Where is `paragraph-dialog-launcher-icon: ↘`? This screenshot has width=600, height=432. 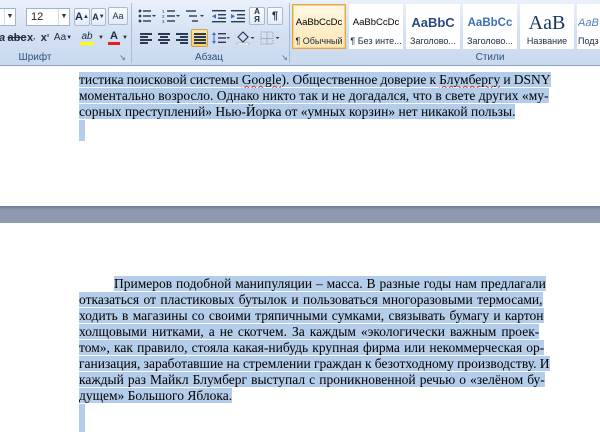 paragraph-dialog-launcher-icon: ↘ is located at coordinates (284, 57).